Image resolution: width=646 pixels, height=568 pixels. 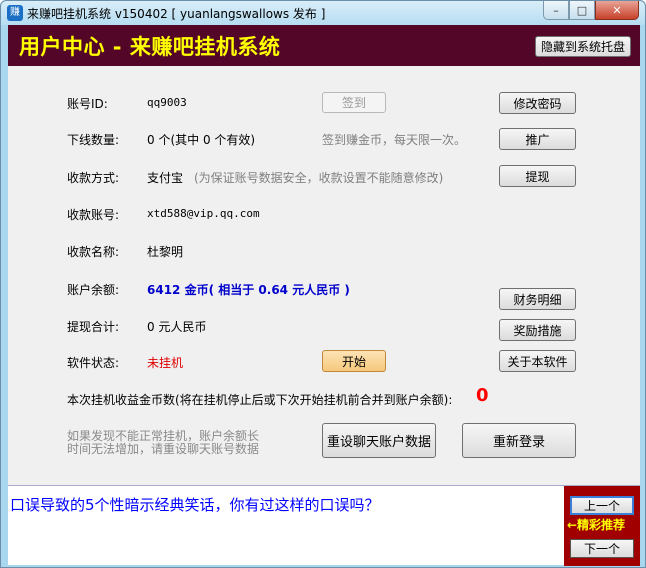 I want to click on relogin-button: 重新登录, so click(x=519, y=440).